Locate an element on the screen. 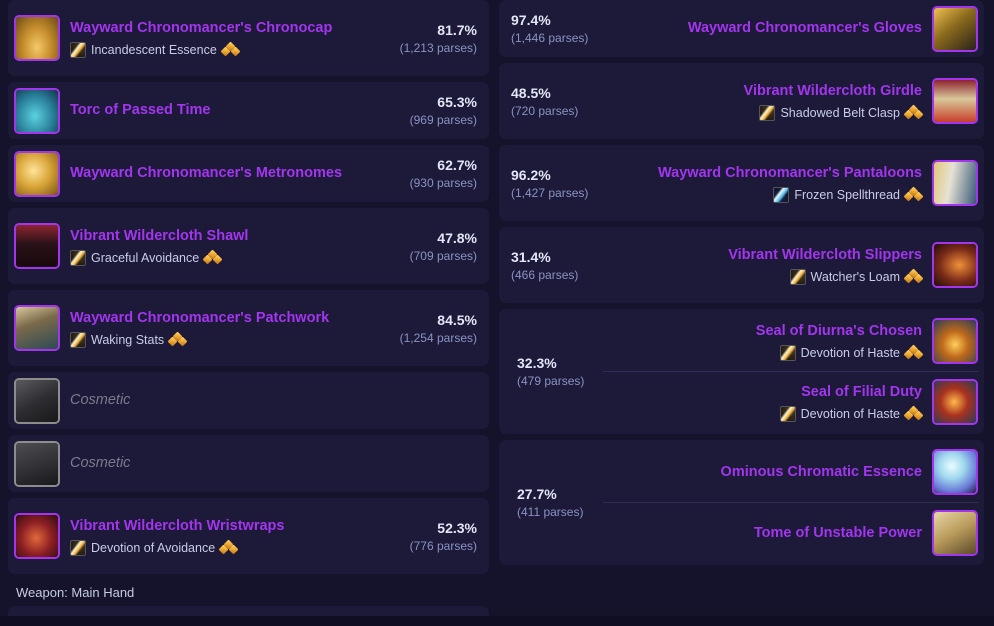  item-name: Wayward Chronomancer's Metronomes is located at coordinates (235, 173).